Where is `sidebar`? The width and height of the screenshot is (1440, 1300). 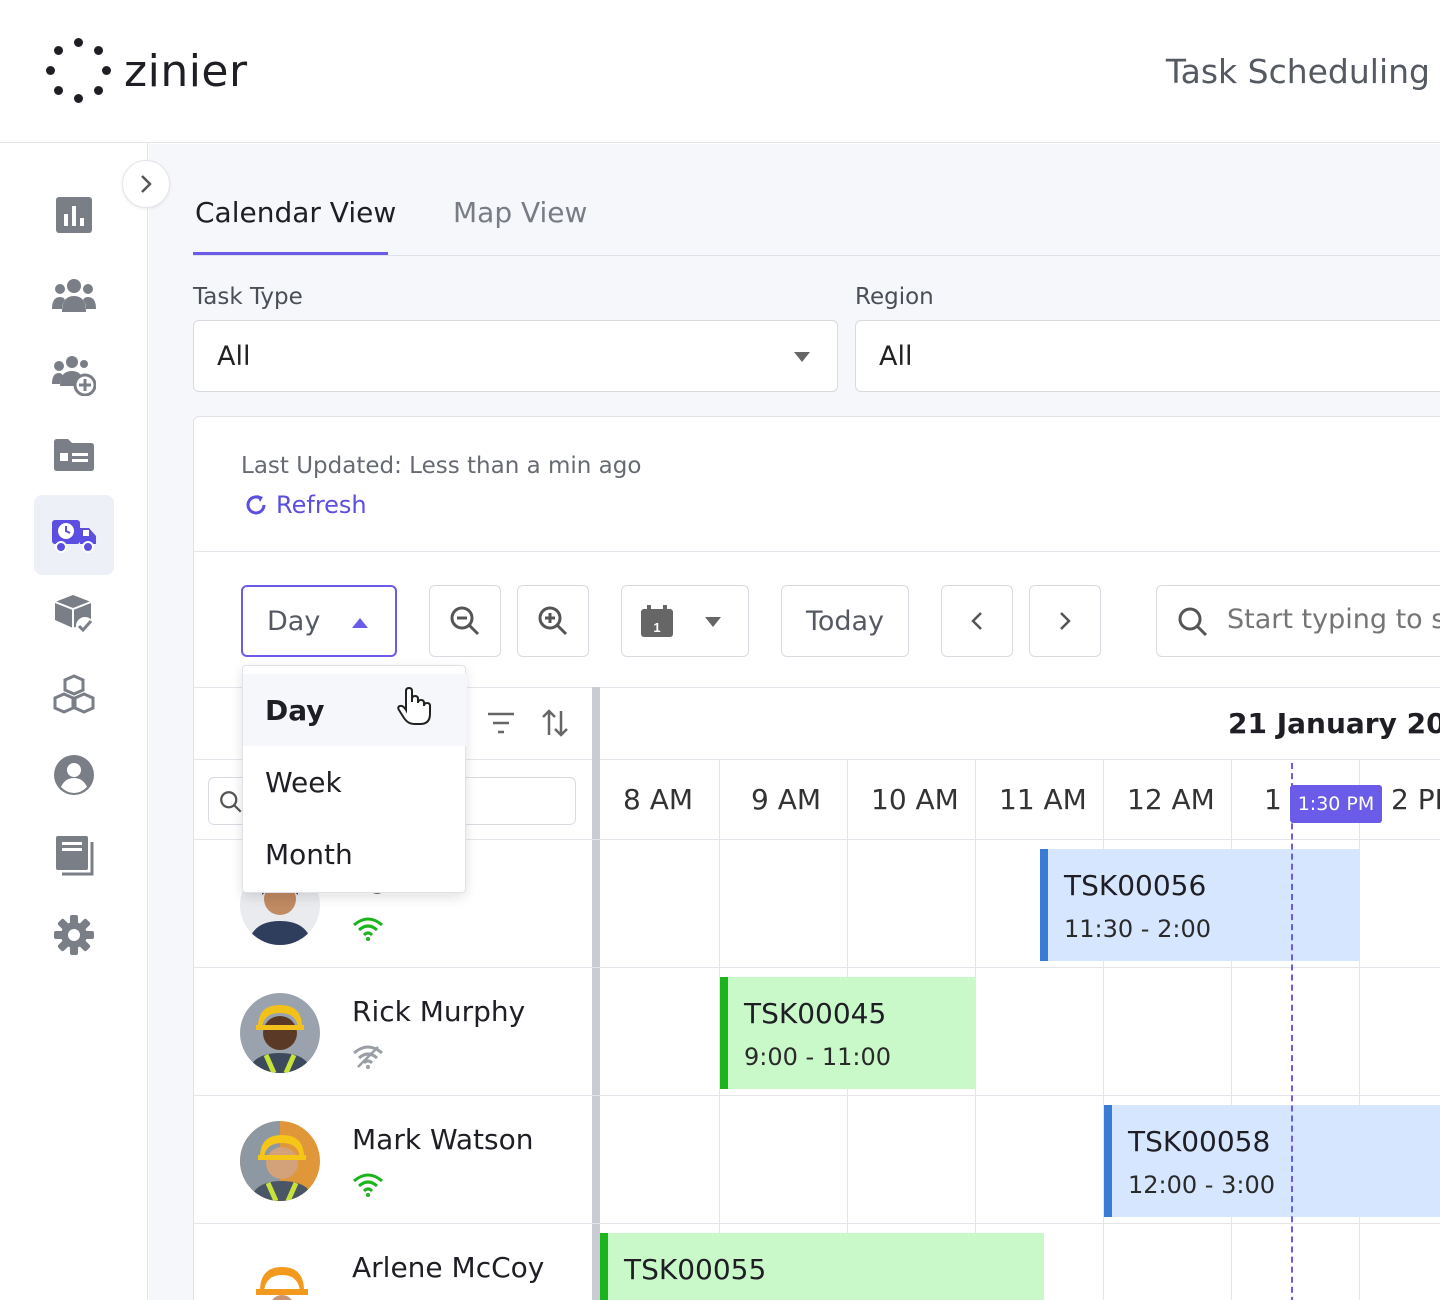 sidebar is located at coordinates (74, 721).